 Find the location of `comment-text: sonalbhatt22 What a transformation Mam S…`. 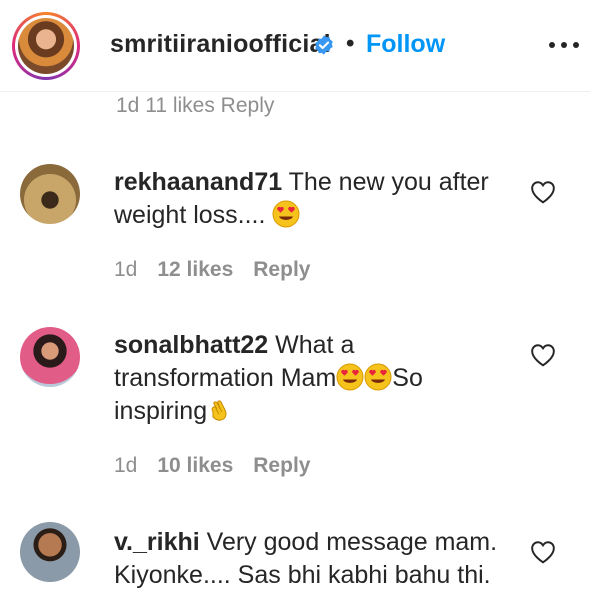

comment-text: sonalbhatt22 What a transformation Mam S… is located at coordinates (294, 378).